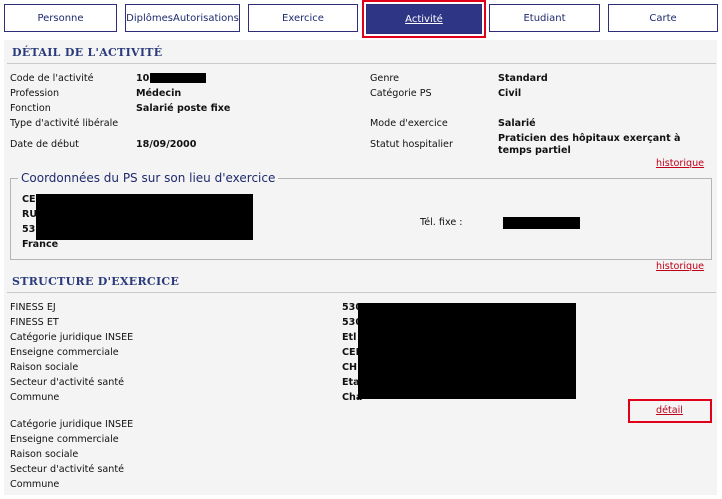  What do you see at coordinates (409, 123) in the screenshot?
I see `mode-exercice-label: Mode d'exercice` at bounding box center [409, 123].